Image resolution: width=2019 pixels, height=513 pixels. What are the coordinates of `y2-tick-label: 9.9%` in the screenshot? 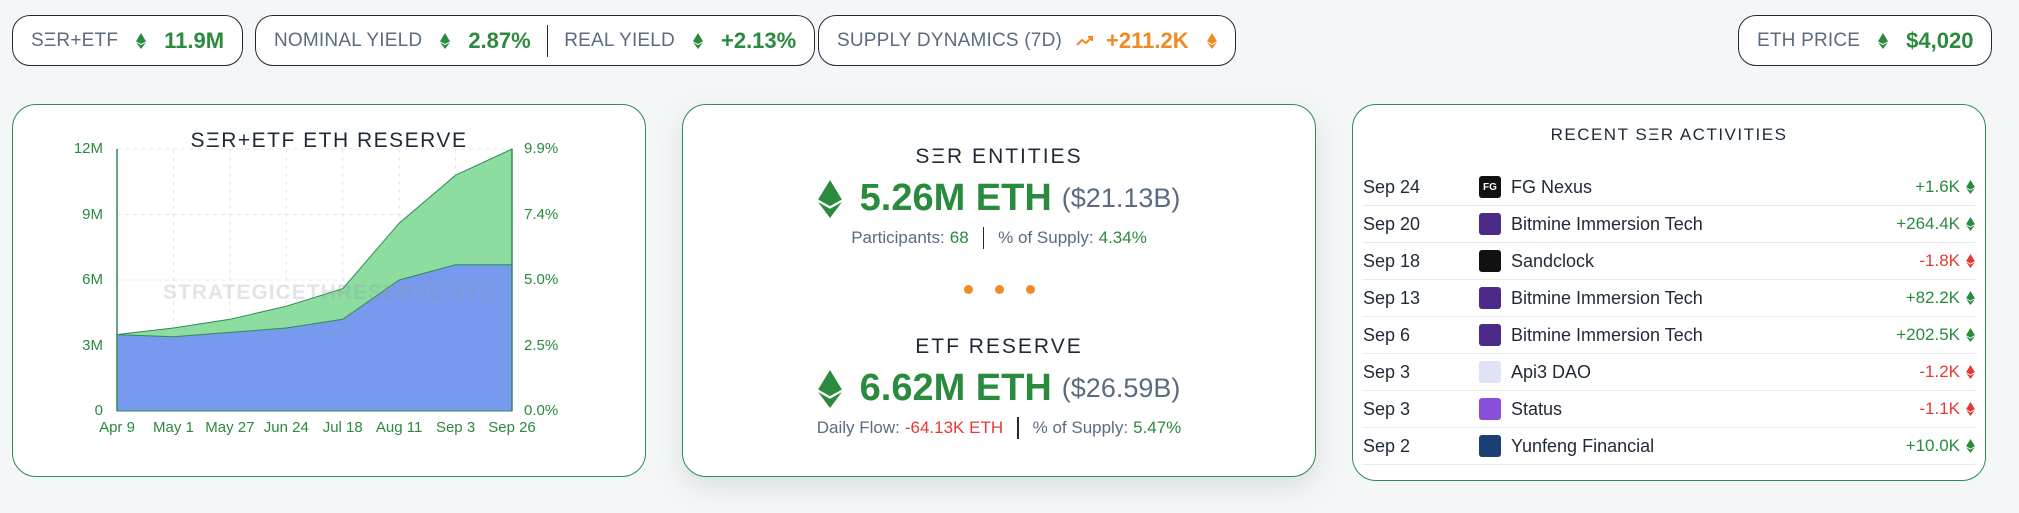 It's located at (541, 148).